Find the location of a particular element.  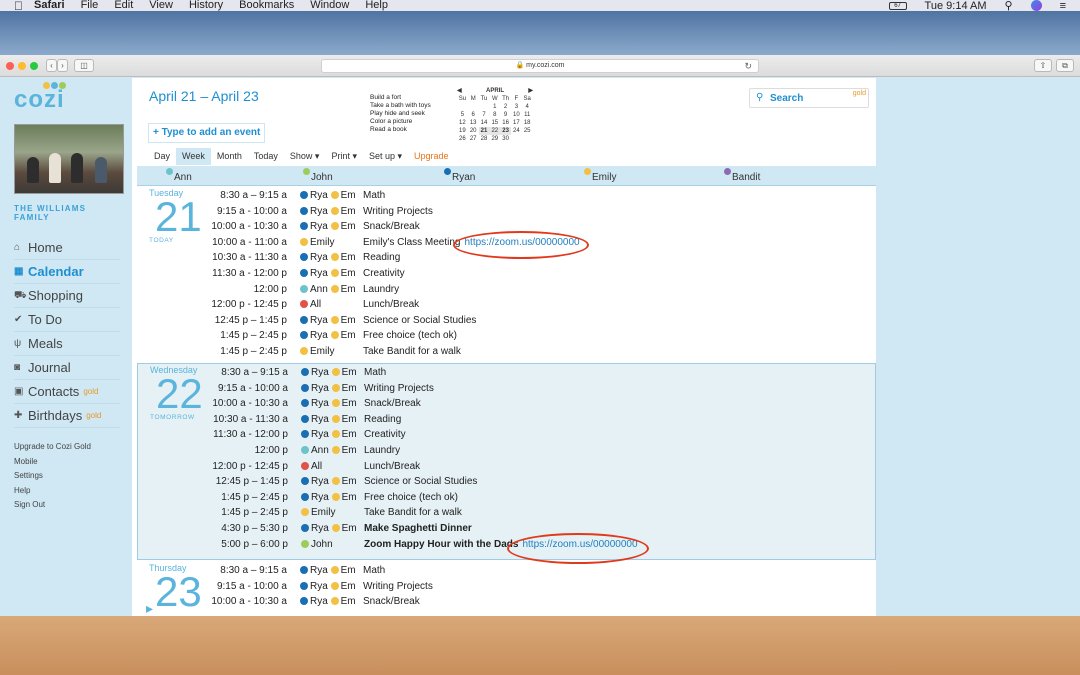

sidebar-item-shopping: ⛟ Shopping is located at coordinates (67, 296).